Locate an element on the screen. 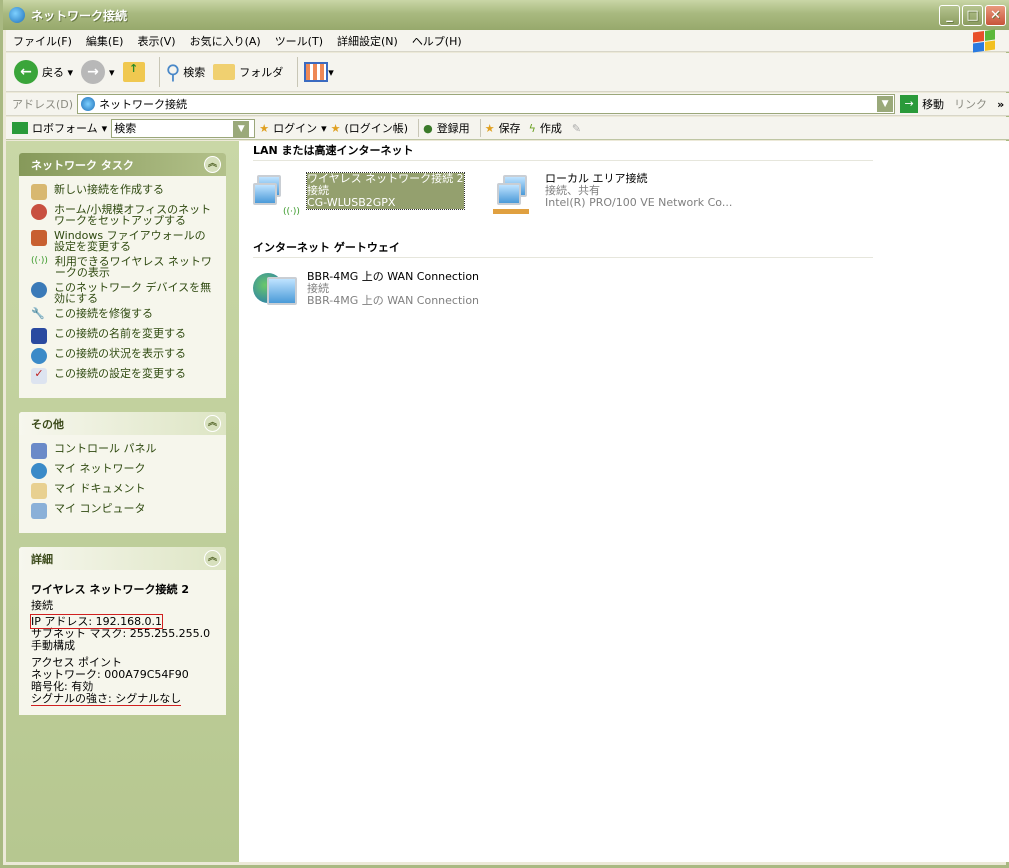 This screenshot has height=868, width=1009. link-my-computer: マイ コンピュータ is located at coordinates (123, 511).